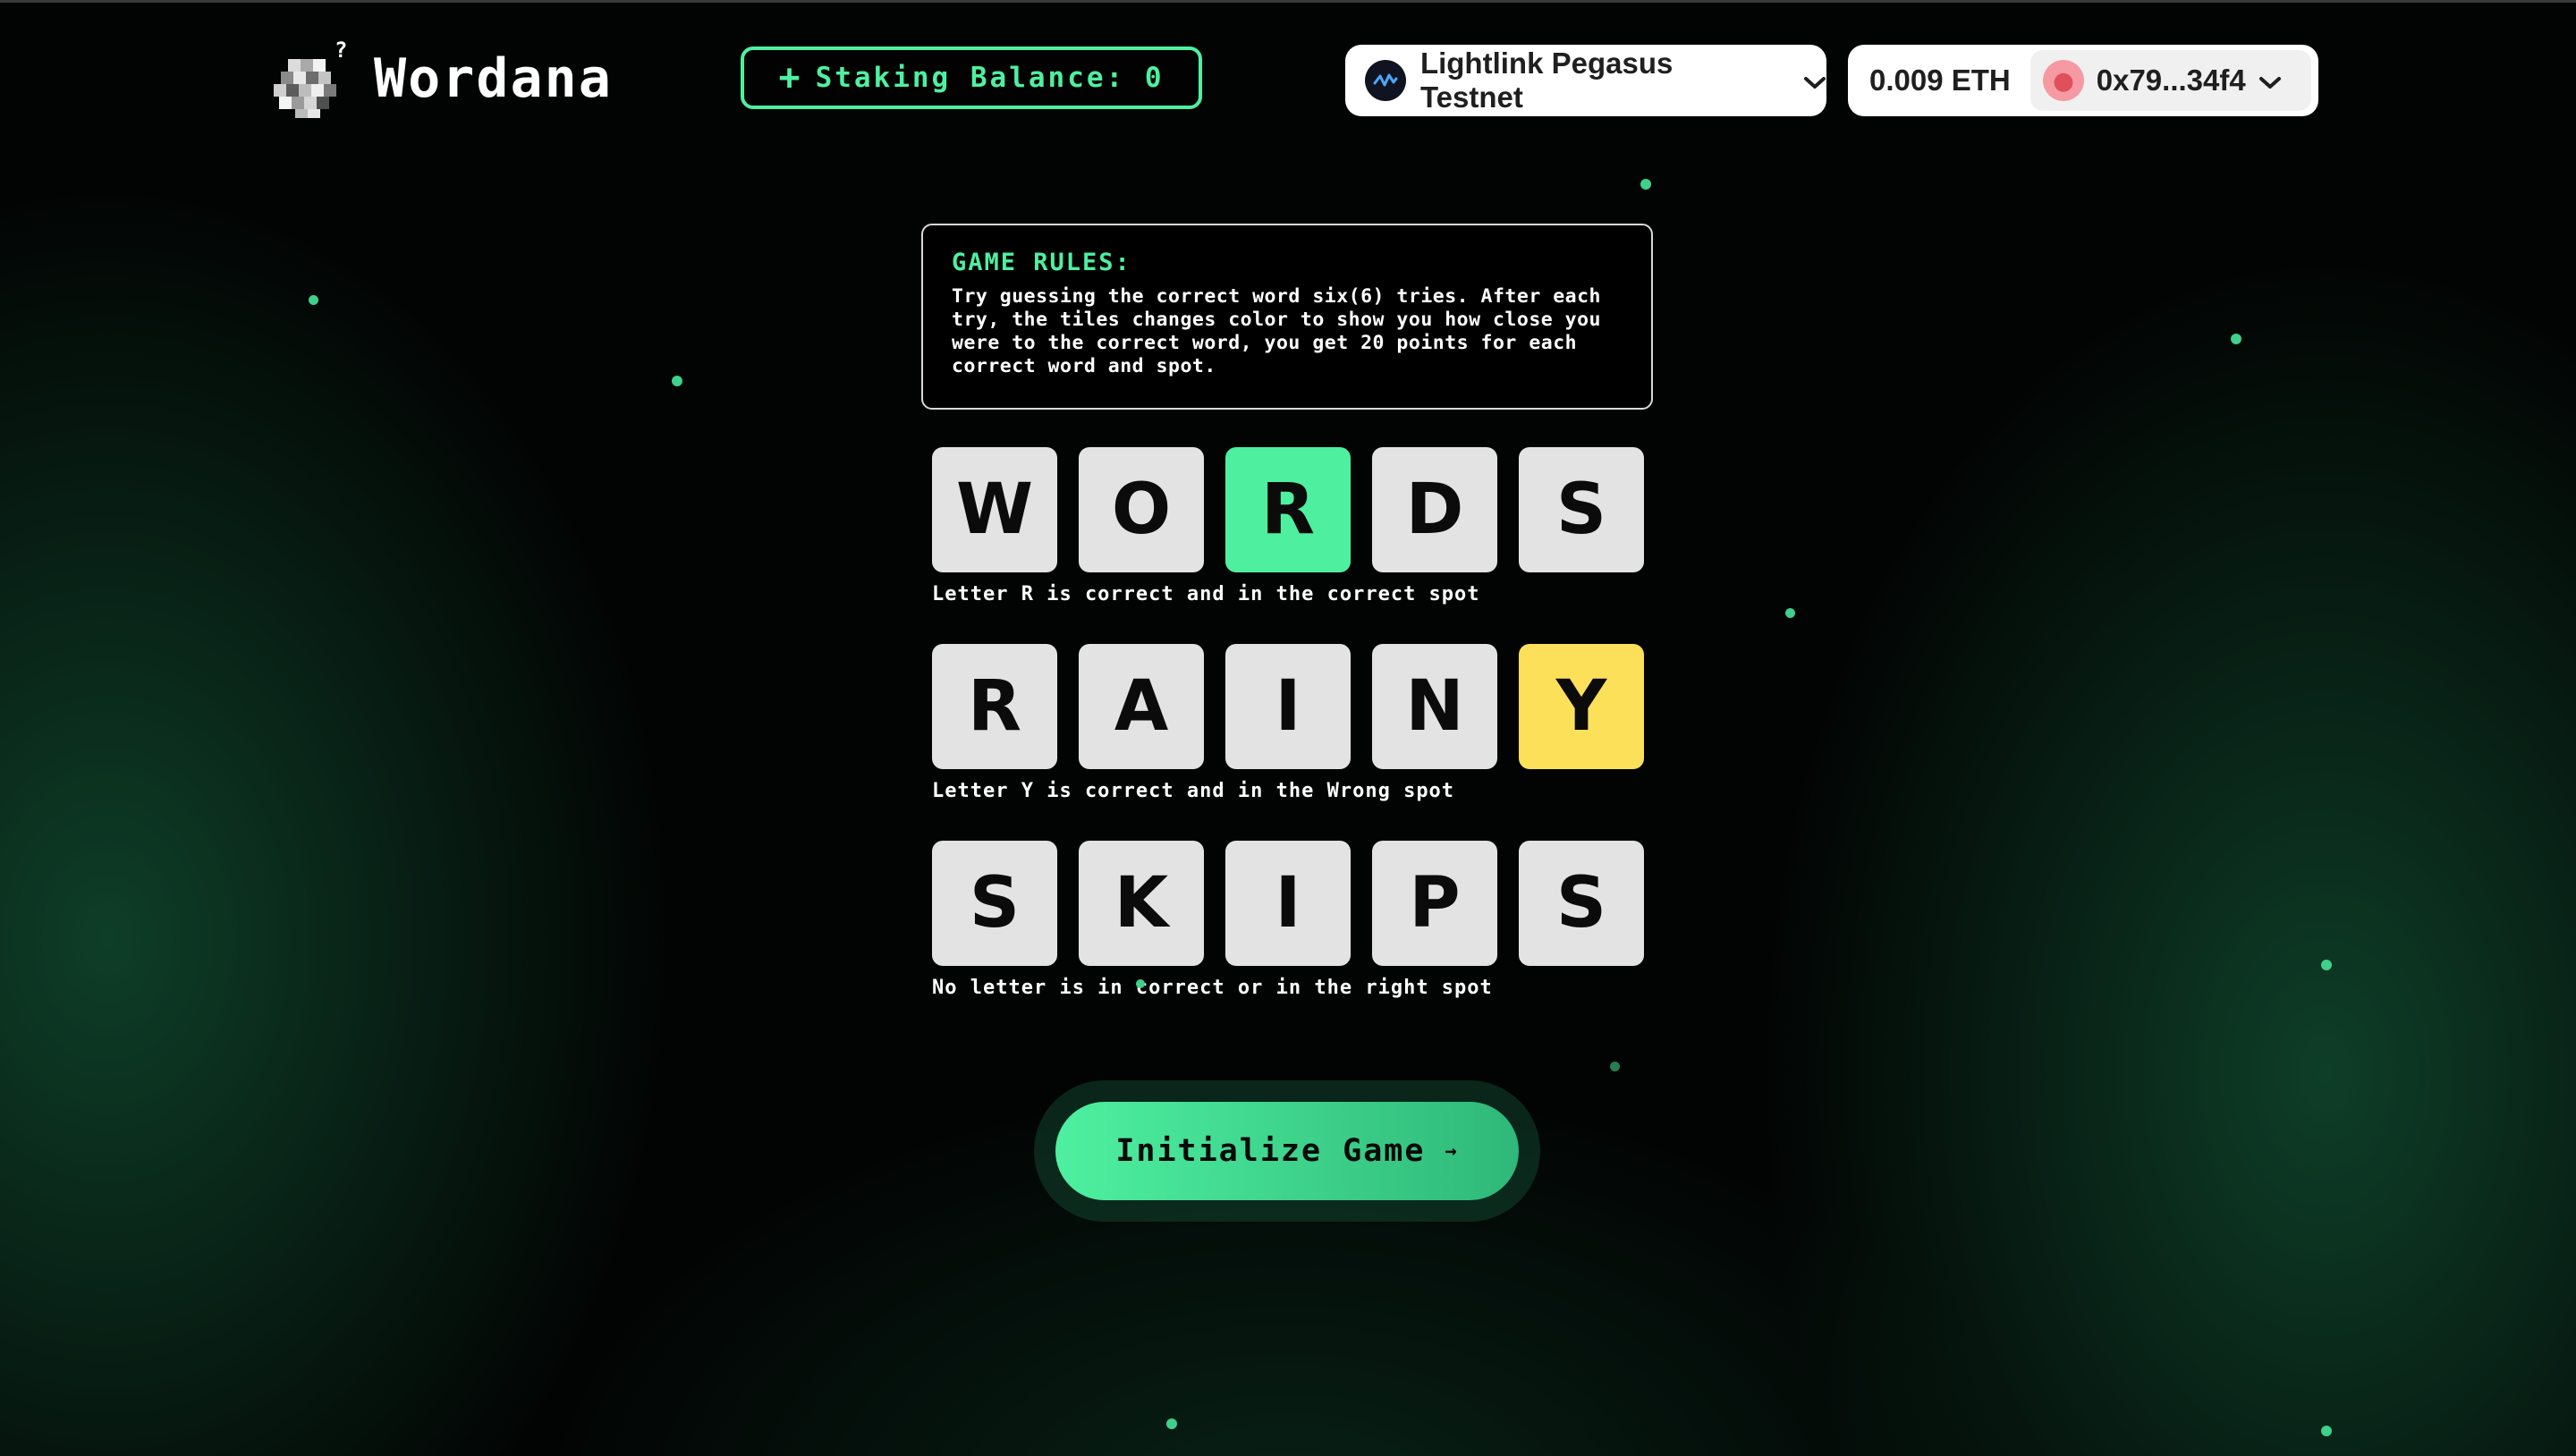  Describe the element at coordinates (1581, 706) in the screenshot. I see `letter-tile-present: Y` at that location.